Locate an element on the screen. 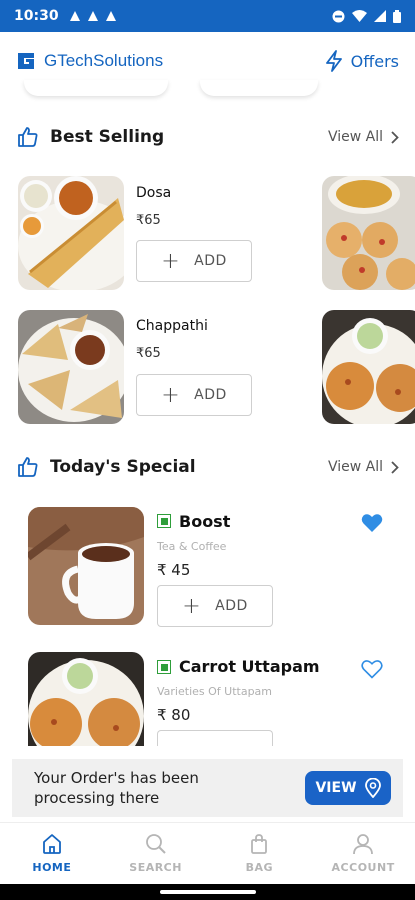 This screenshot has height=900, width=415. todays-special-header: Today's Special View All is located at coordinates (207, 467).